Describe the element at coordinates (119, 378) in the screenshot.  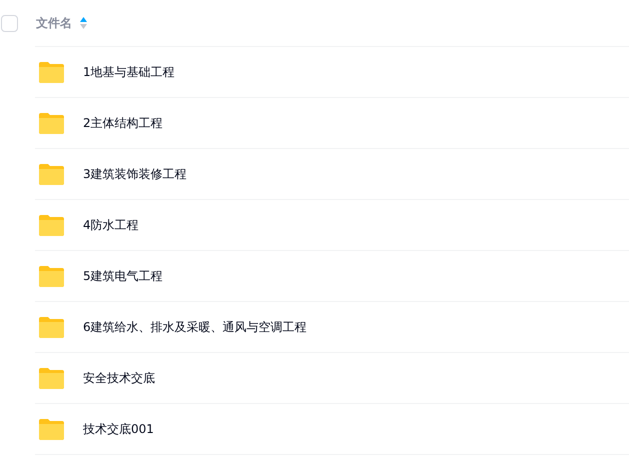
I see `file-name: 安全技术交底` at that location.